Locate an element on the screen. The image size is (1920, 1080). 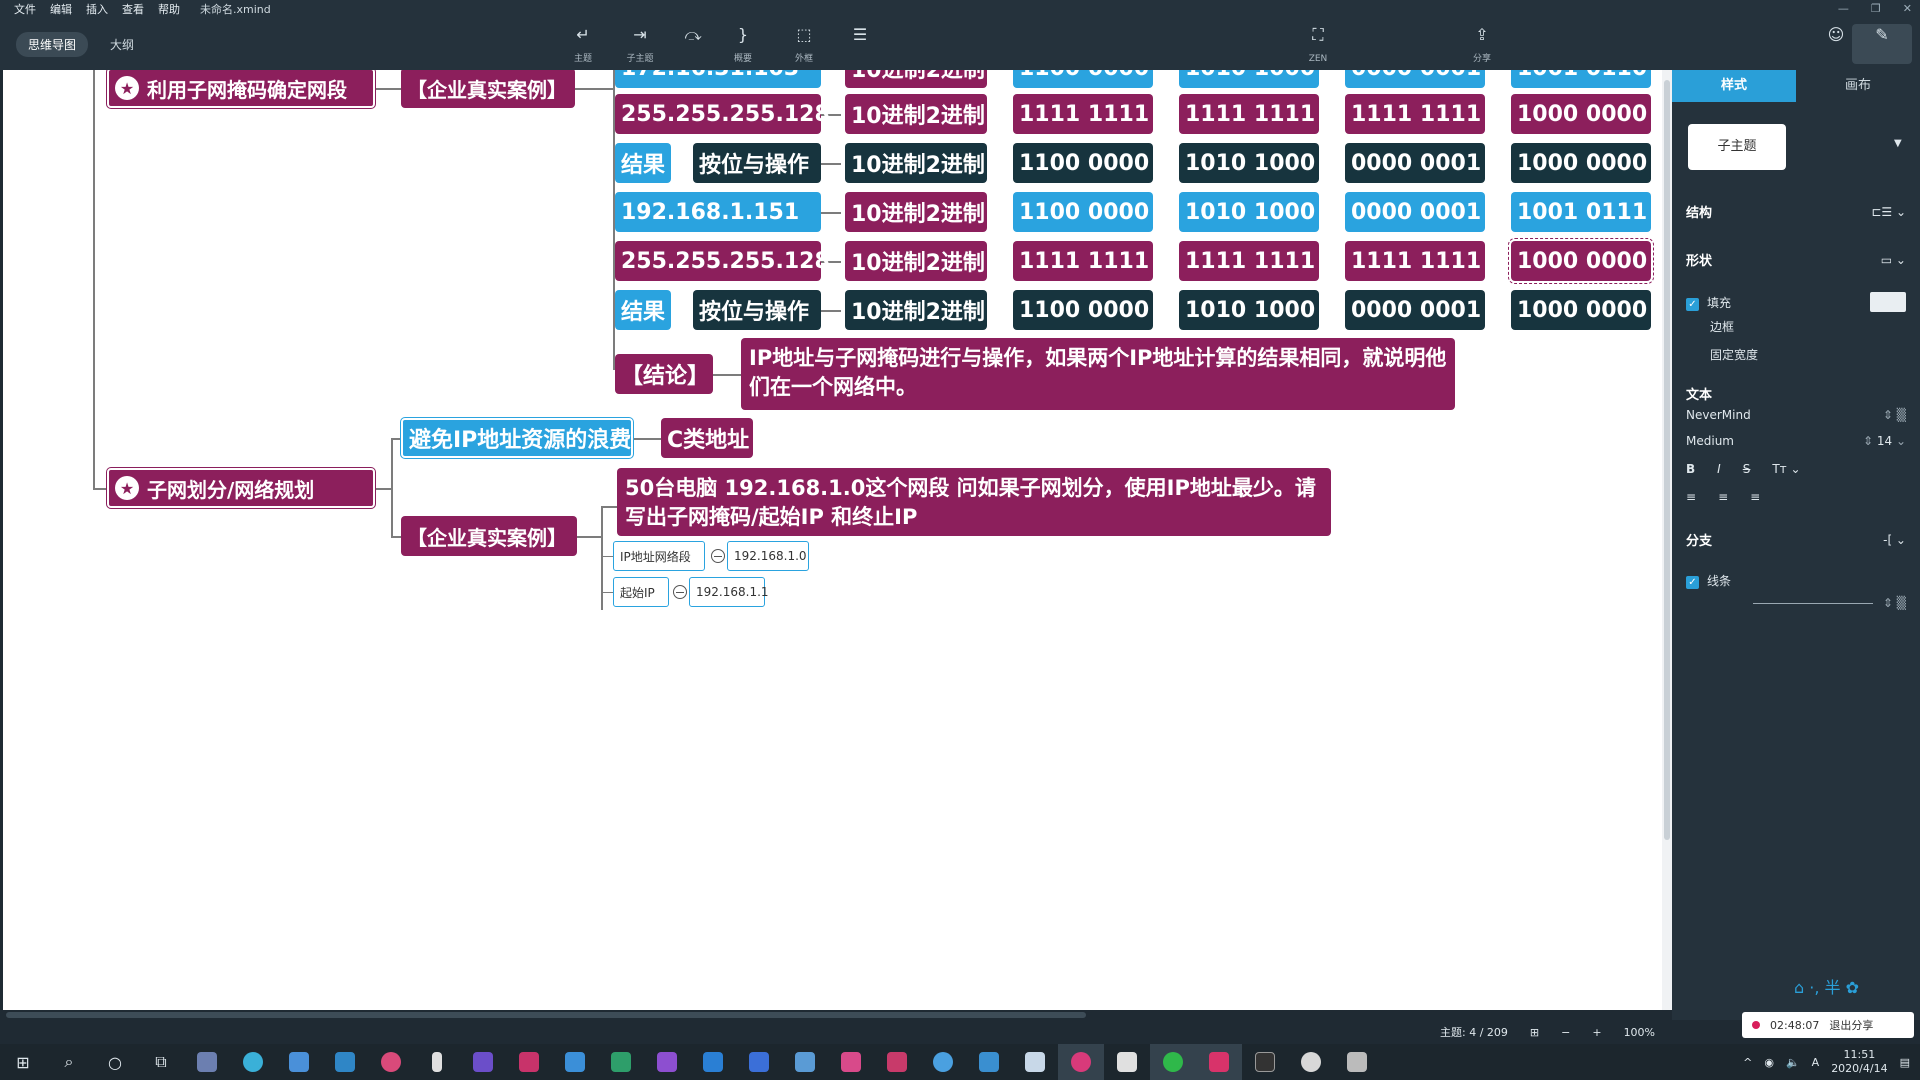
notes-button: ☰ is located at coordinates (860, 35).